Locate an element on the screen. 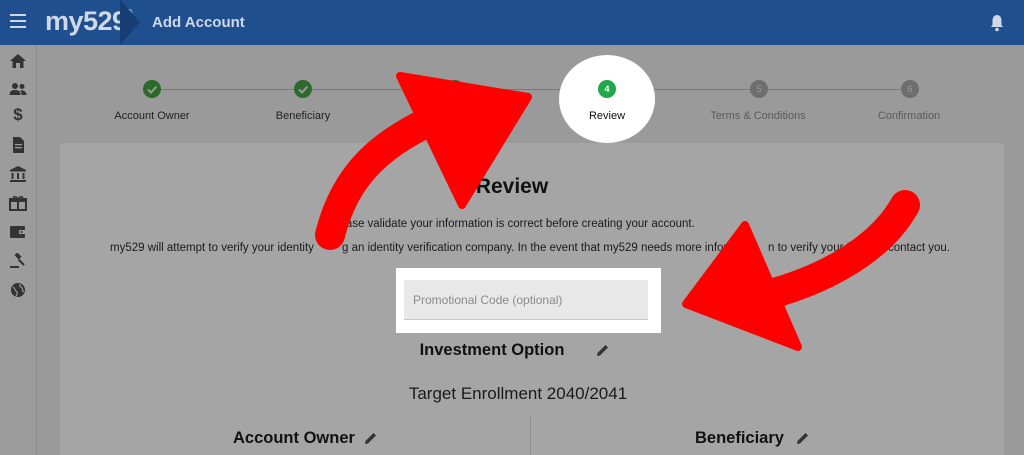  arrow-to-review-step-icon is located at coordinates (423, 161).